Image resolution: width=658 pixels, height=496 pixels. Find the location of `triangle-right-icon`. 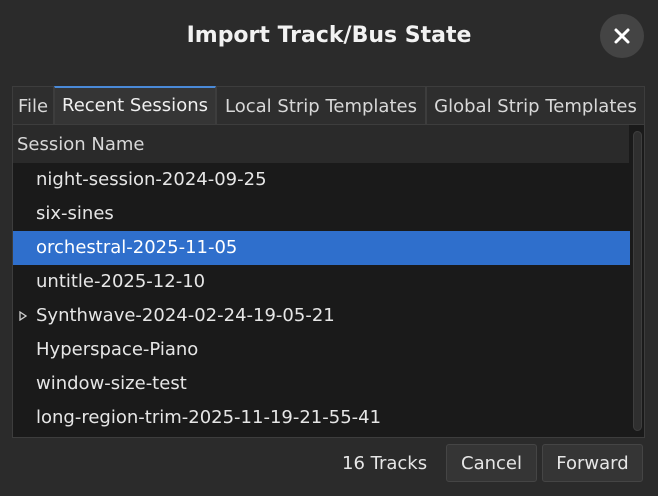

triangle-right-icon is located at coordinates (23, 316).